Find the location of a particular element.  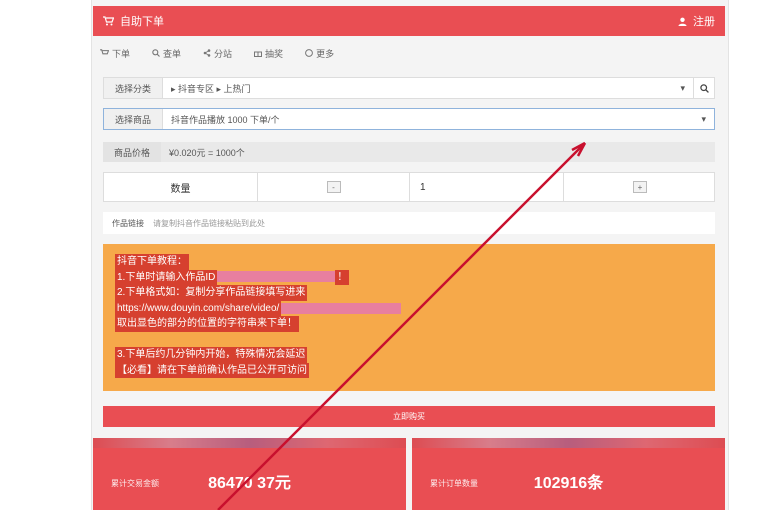

product-row: 选择商品 抖音作品播放 1000 下单/个 ▾ is located at coordinates (409, 119).